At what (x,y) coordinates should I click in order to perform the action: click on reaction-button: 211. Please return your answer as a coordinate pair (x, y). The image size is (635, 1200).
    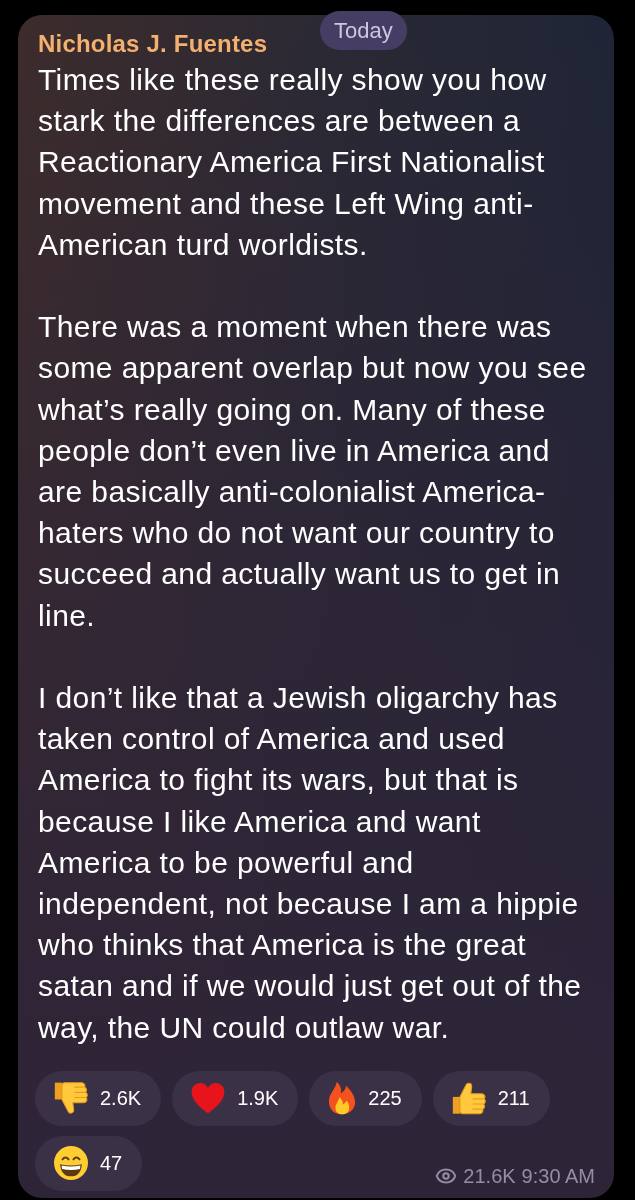
    Looking at the image, I should click on (491, 1098).